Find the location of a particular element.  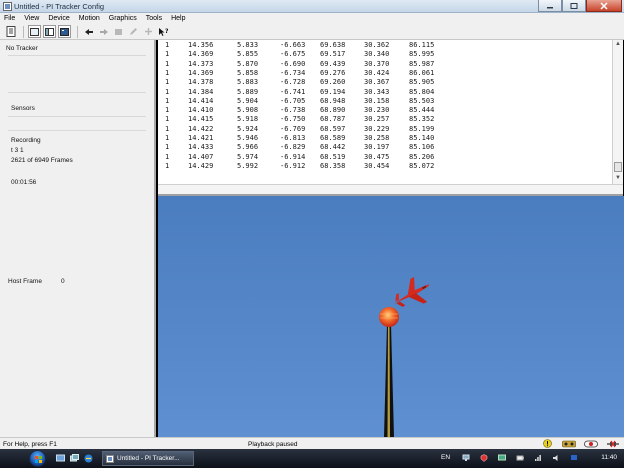

tracker-status: No Tracker is located at coordinates (22, 48).